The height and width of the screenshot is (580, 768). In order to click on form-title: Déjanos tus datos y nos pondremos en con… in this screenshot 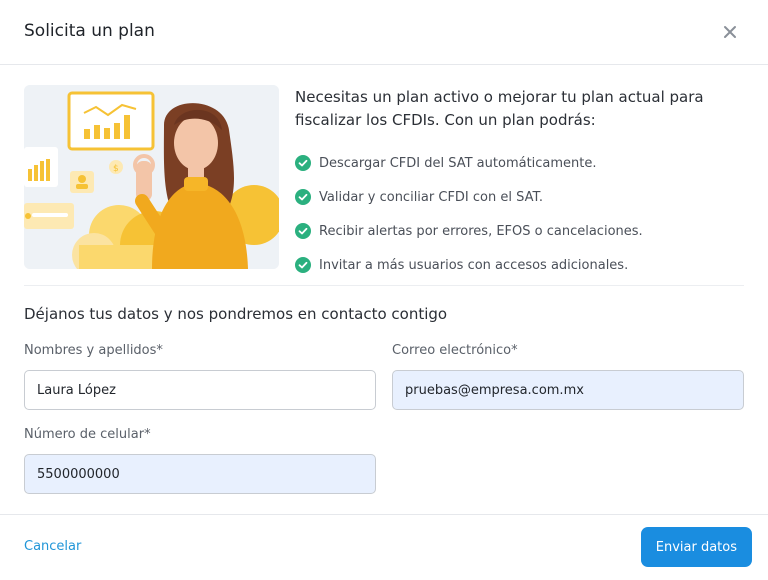, I will do `click(236, 314)`.